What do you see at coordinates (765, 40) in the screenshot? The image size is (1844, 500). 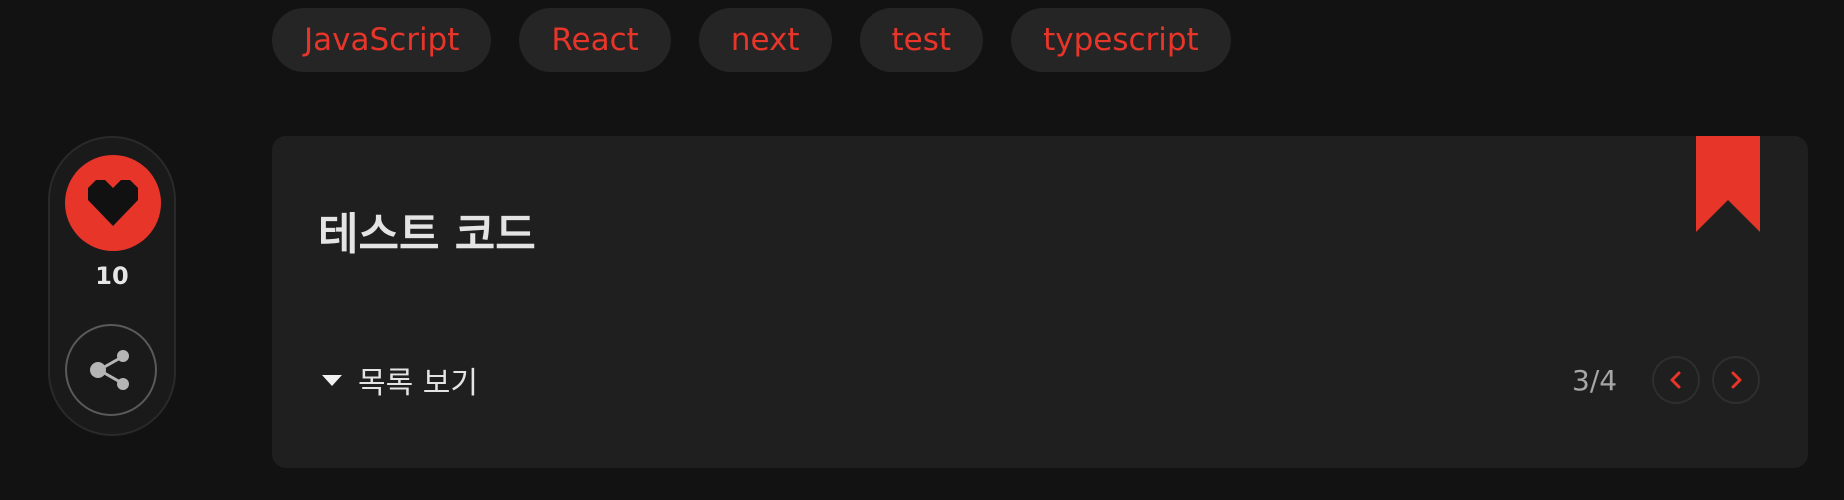 I see `tag-next: next` at bounding box center [765, 40].